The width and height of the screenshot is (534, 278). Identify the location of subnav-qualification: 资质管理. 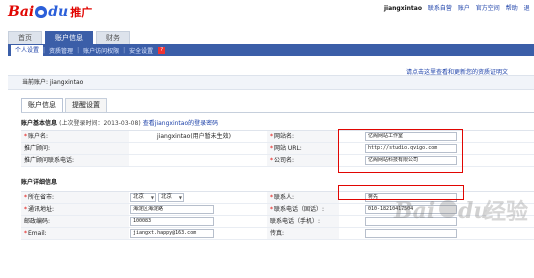
(61, 50).